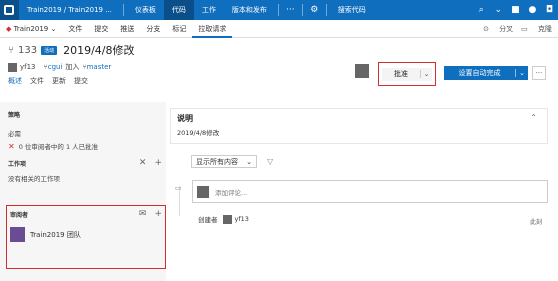 The width and height of the screenshot is (558, 281). What do you see at coordinates (401, 74) in the screenshot?
I see `approve-label: 批准` at bounding box center [401, 74].